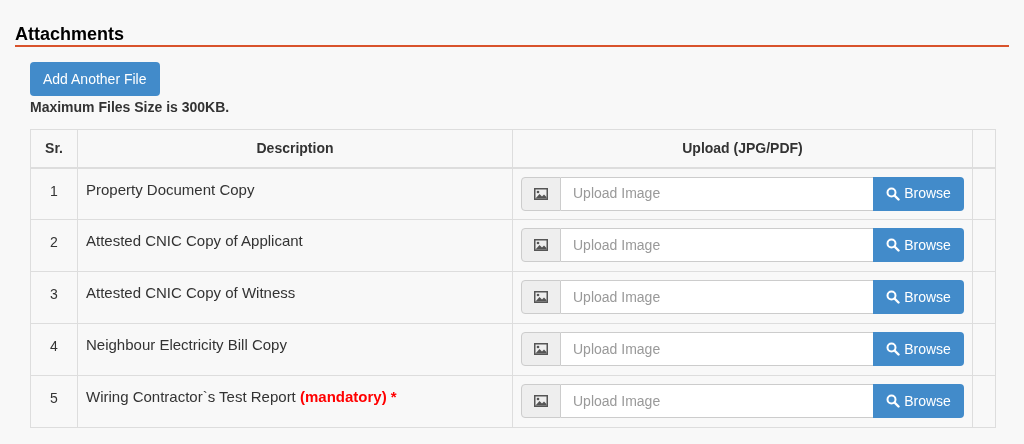  I want to click on add-file-button: Add Another File, so click(95, 79).